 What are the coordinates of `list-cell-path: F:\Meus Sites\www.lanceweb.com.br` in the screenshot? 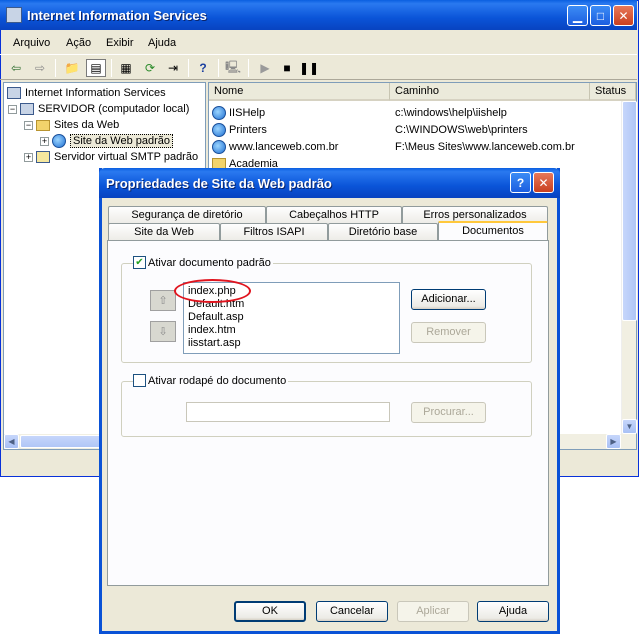 It's located at (485, 147).